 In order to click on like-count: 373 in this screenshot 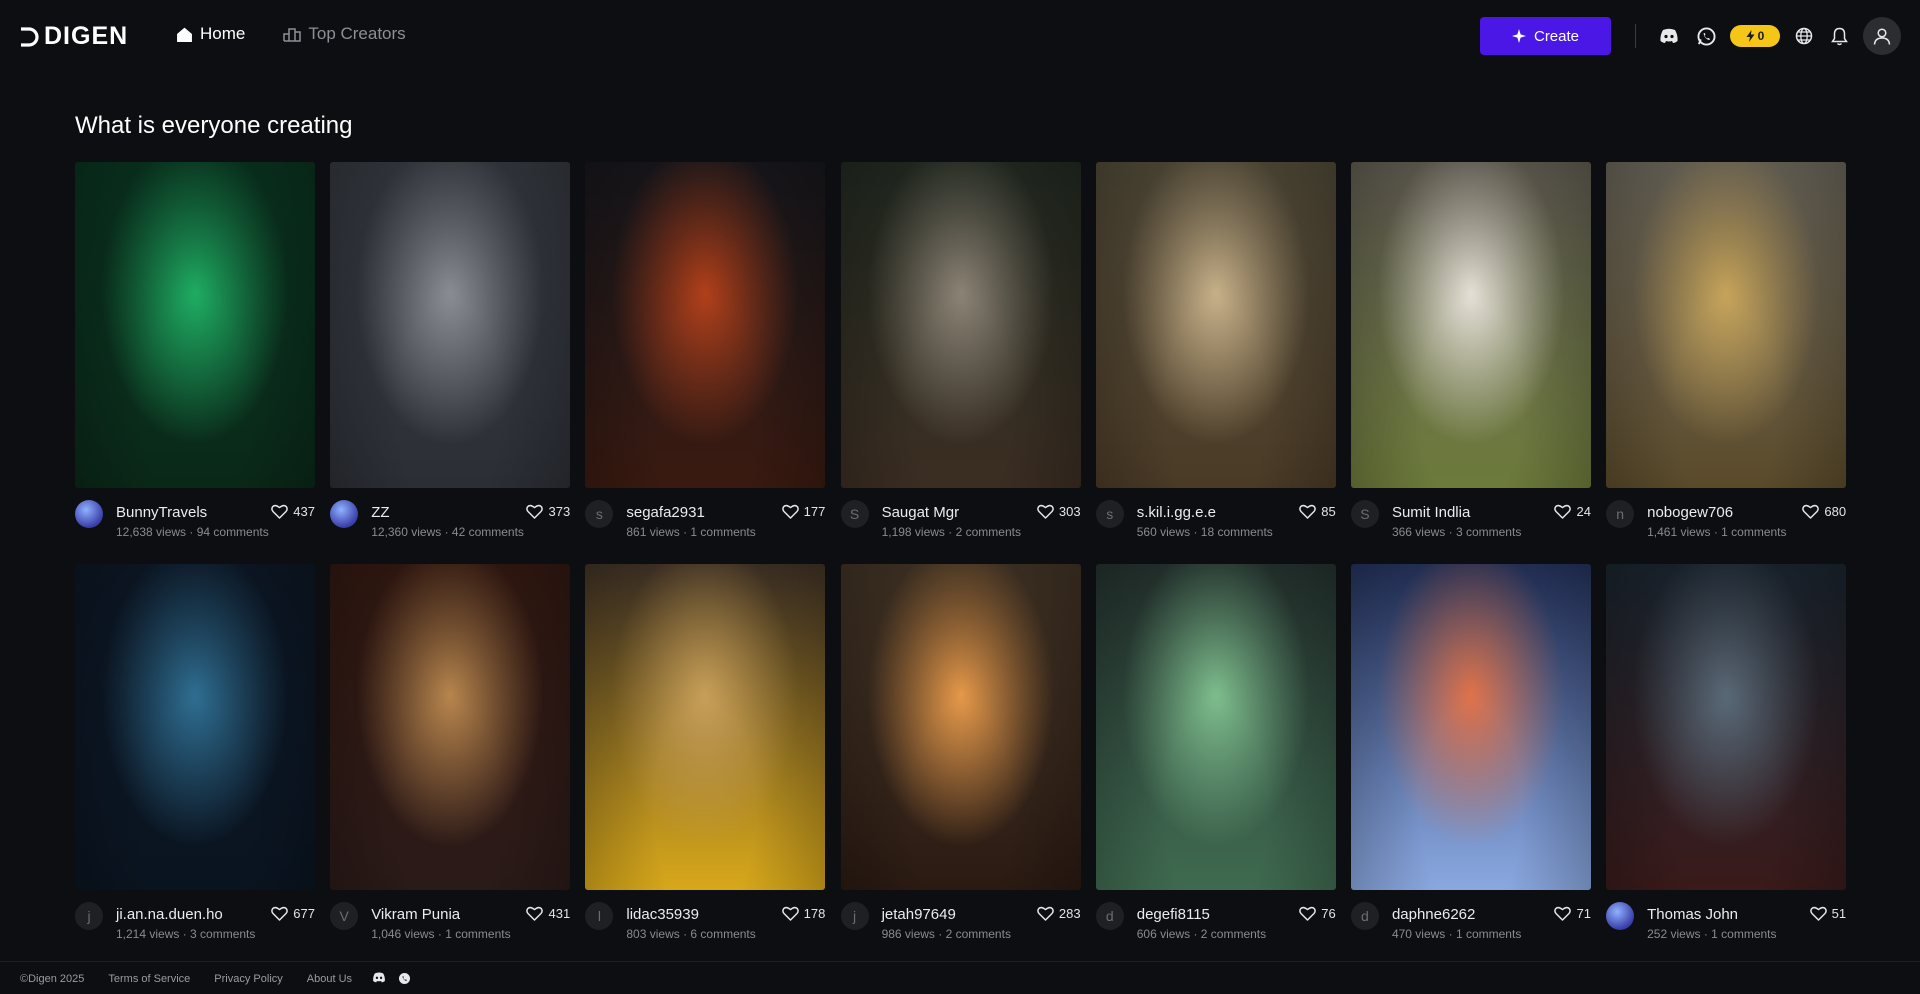, I will do `click(559, 511)`.